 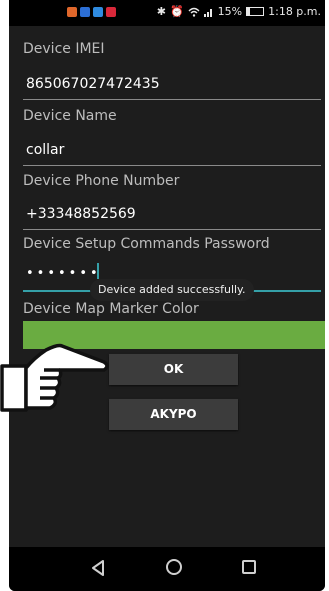 I want to click on toast-message: Device added successfully., so click(x=172, y=290).